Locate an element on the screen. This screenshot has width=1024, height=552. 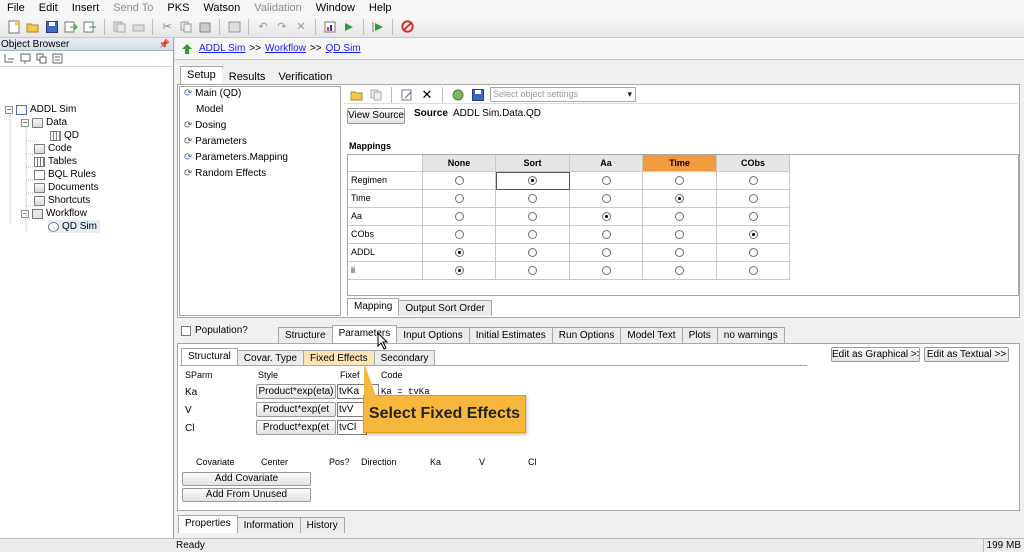
tab-secondary: Secondary is located at coordinates (404, 358).